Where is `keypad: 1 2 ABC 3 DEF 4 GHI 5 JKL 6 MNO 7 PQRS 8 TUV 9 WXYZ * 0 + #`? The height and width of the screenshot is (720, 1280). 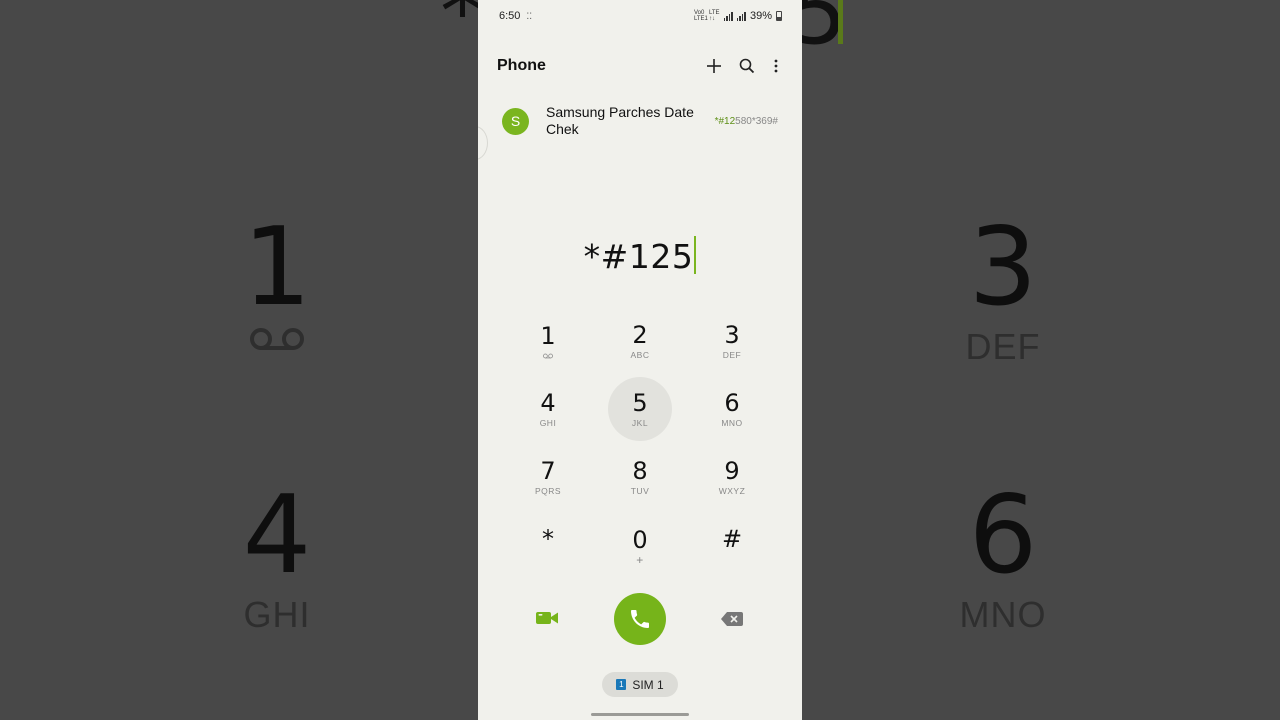
keypad: 1 2 ABC 3 DEF 4 GHI 5 JKL 6 MNO 7 PQRS 8 TUV 9 WXYZ * 0 + # is located at coordinates (640, 443).